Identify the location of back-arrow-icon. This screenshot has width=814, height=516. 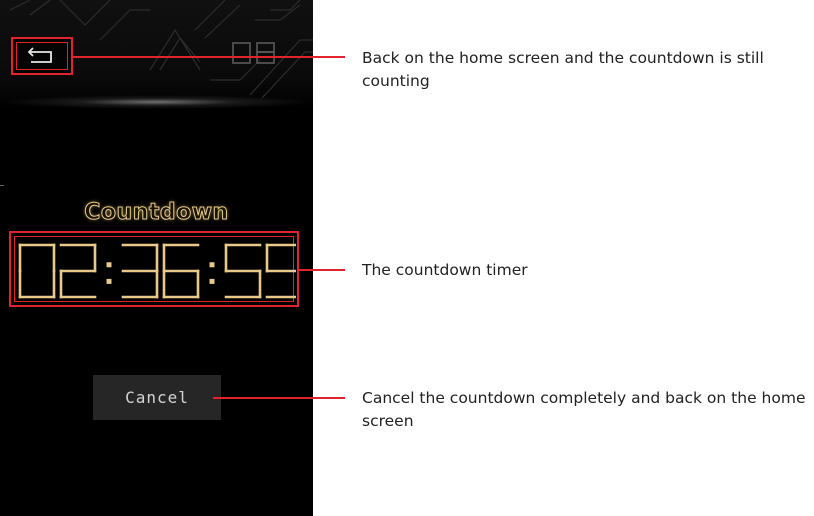
(39, 55).